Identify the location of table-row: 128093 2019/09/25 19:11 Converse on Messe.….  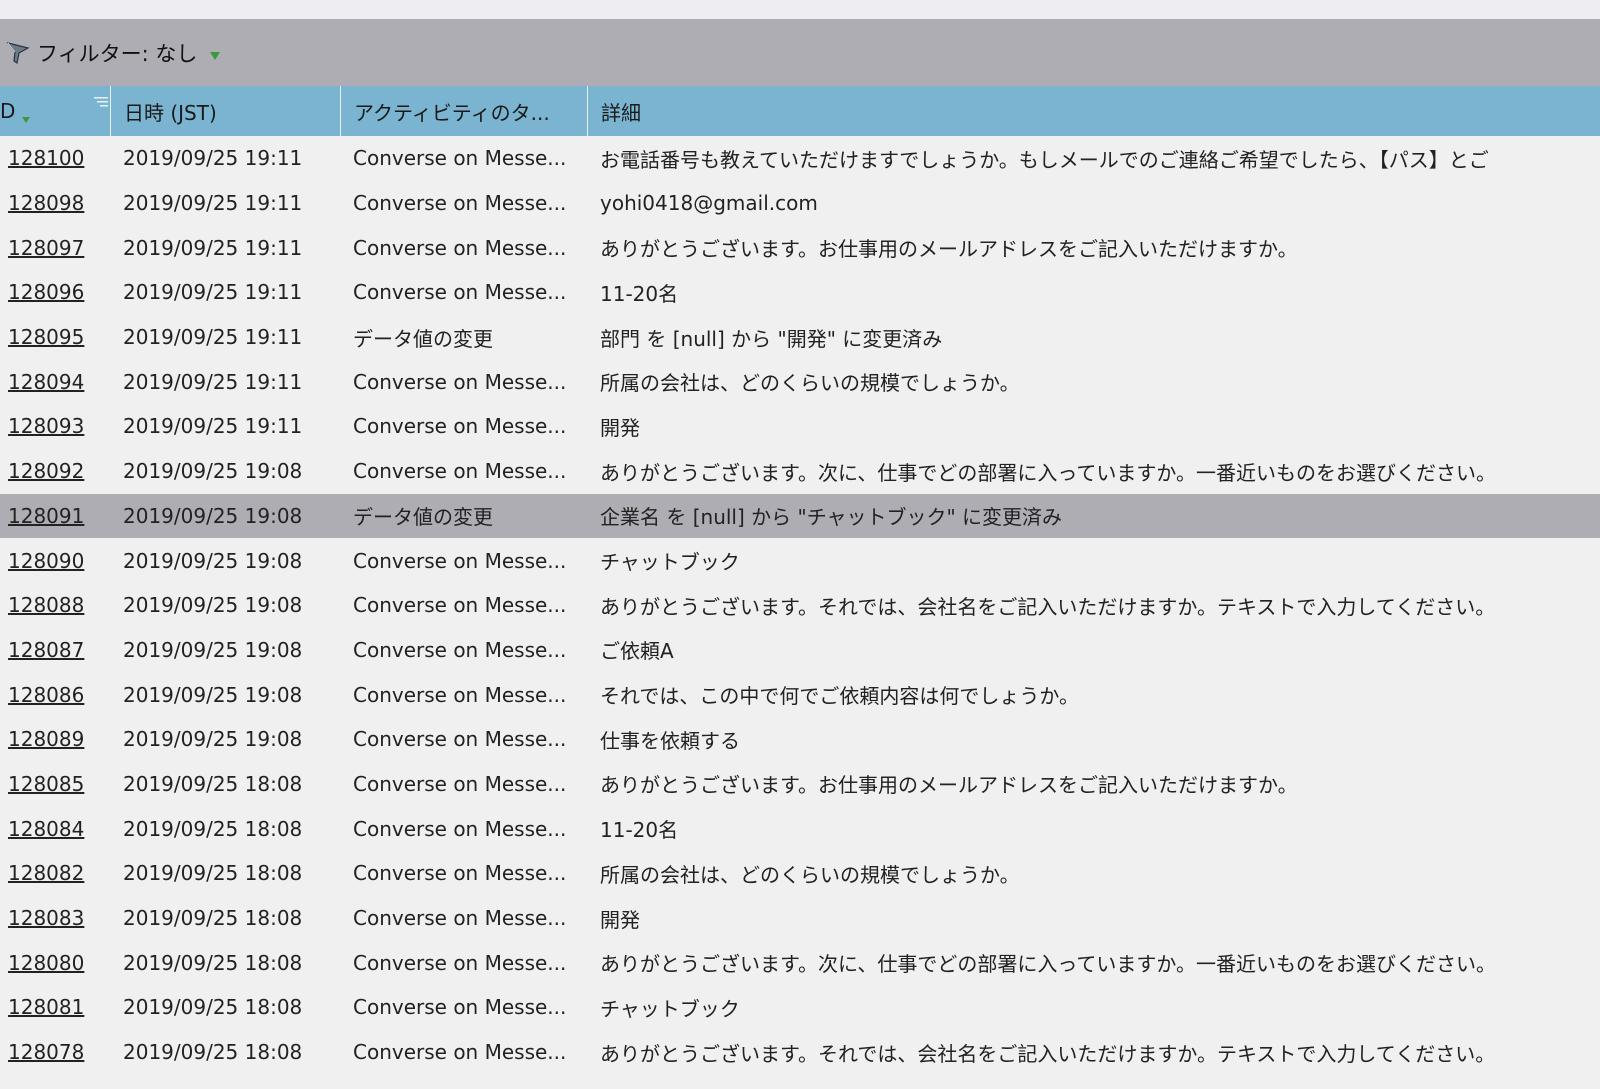
(800, 426).